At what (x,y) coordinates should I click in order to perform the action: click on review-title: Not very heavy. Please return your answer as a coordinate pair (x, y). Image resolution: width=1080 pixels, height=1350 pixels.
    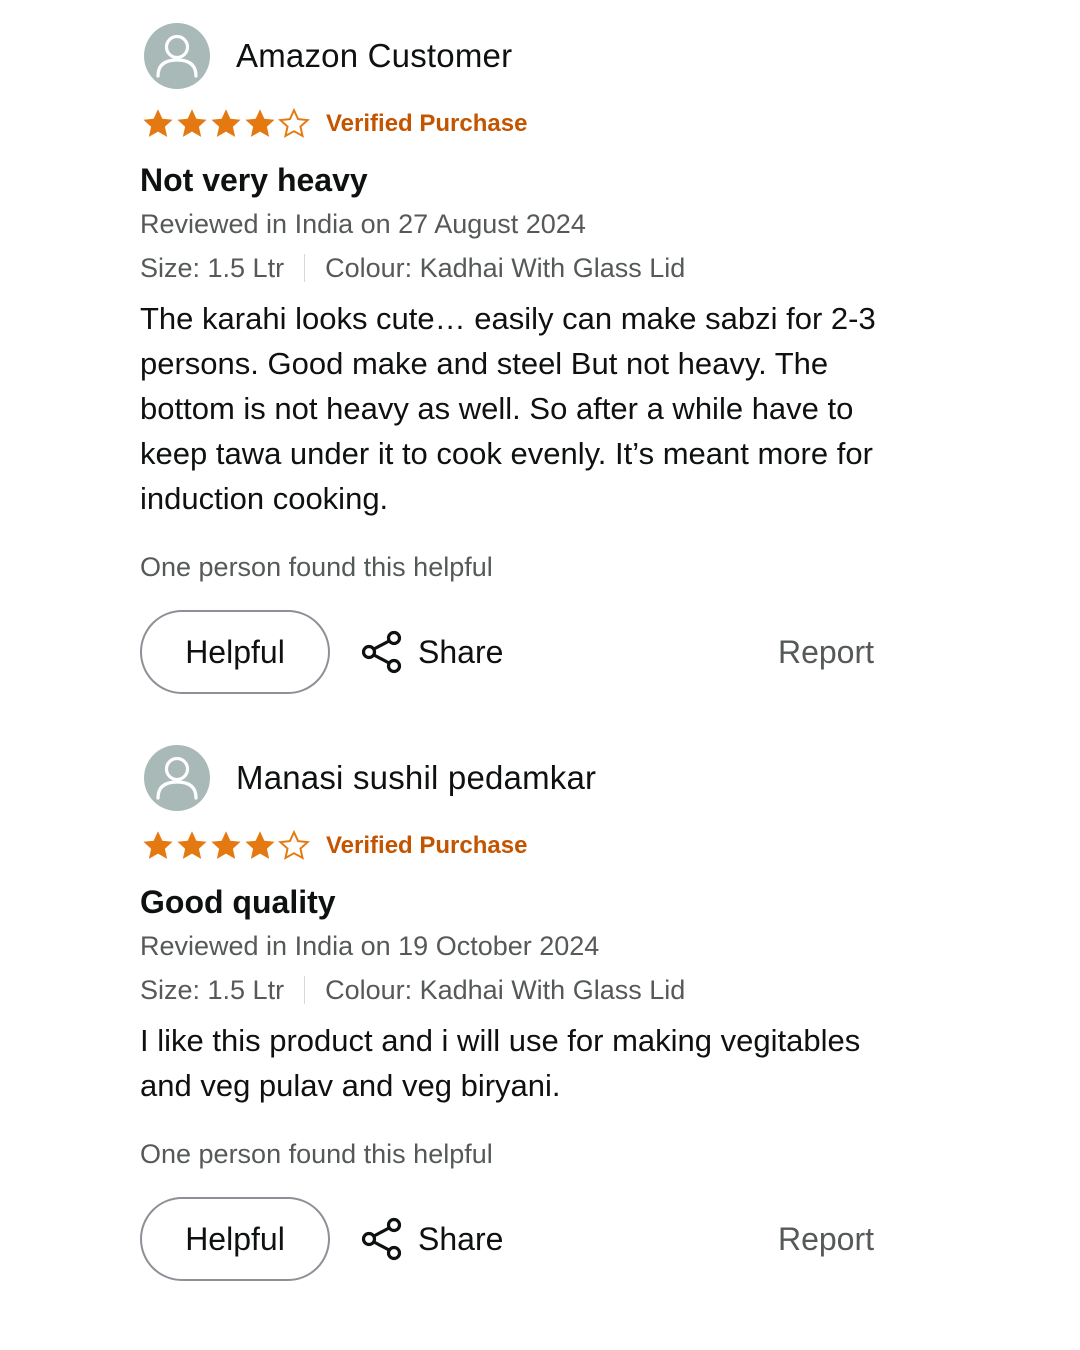
    Looking at the image, I should click on (510, 180).